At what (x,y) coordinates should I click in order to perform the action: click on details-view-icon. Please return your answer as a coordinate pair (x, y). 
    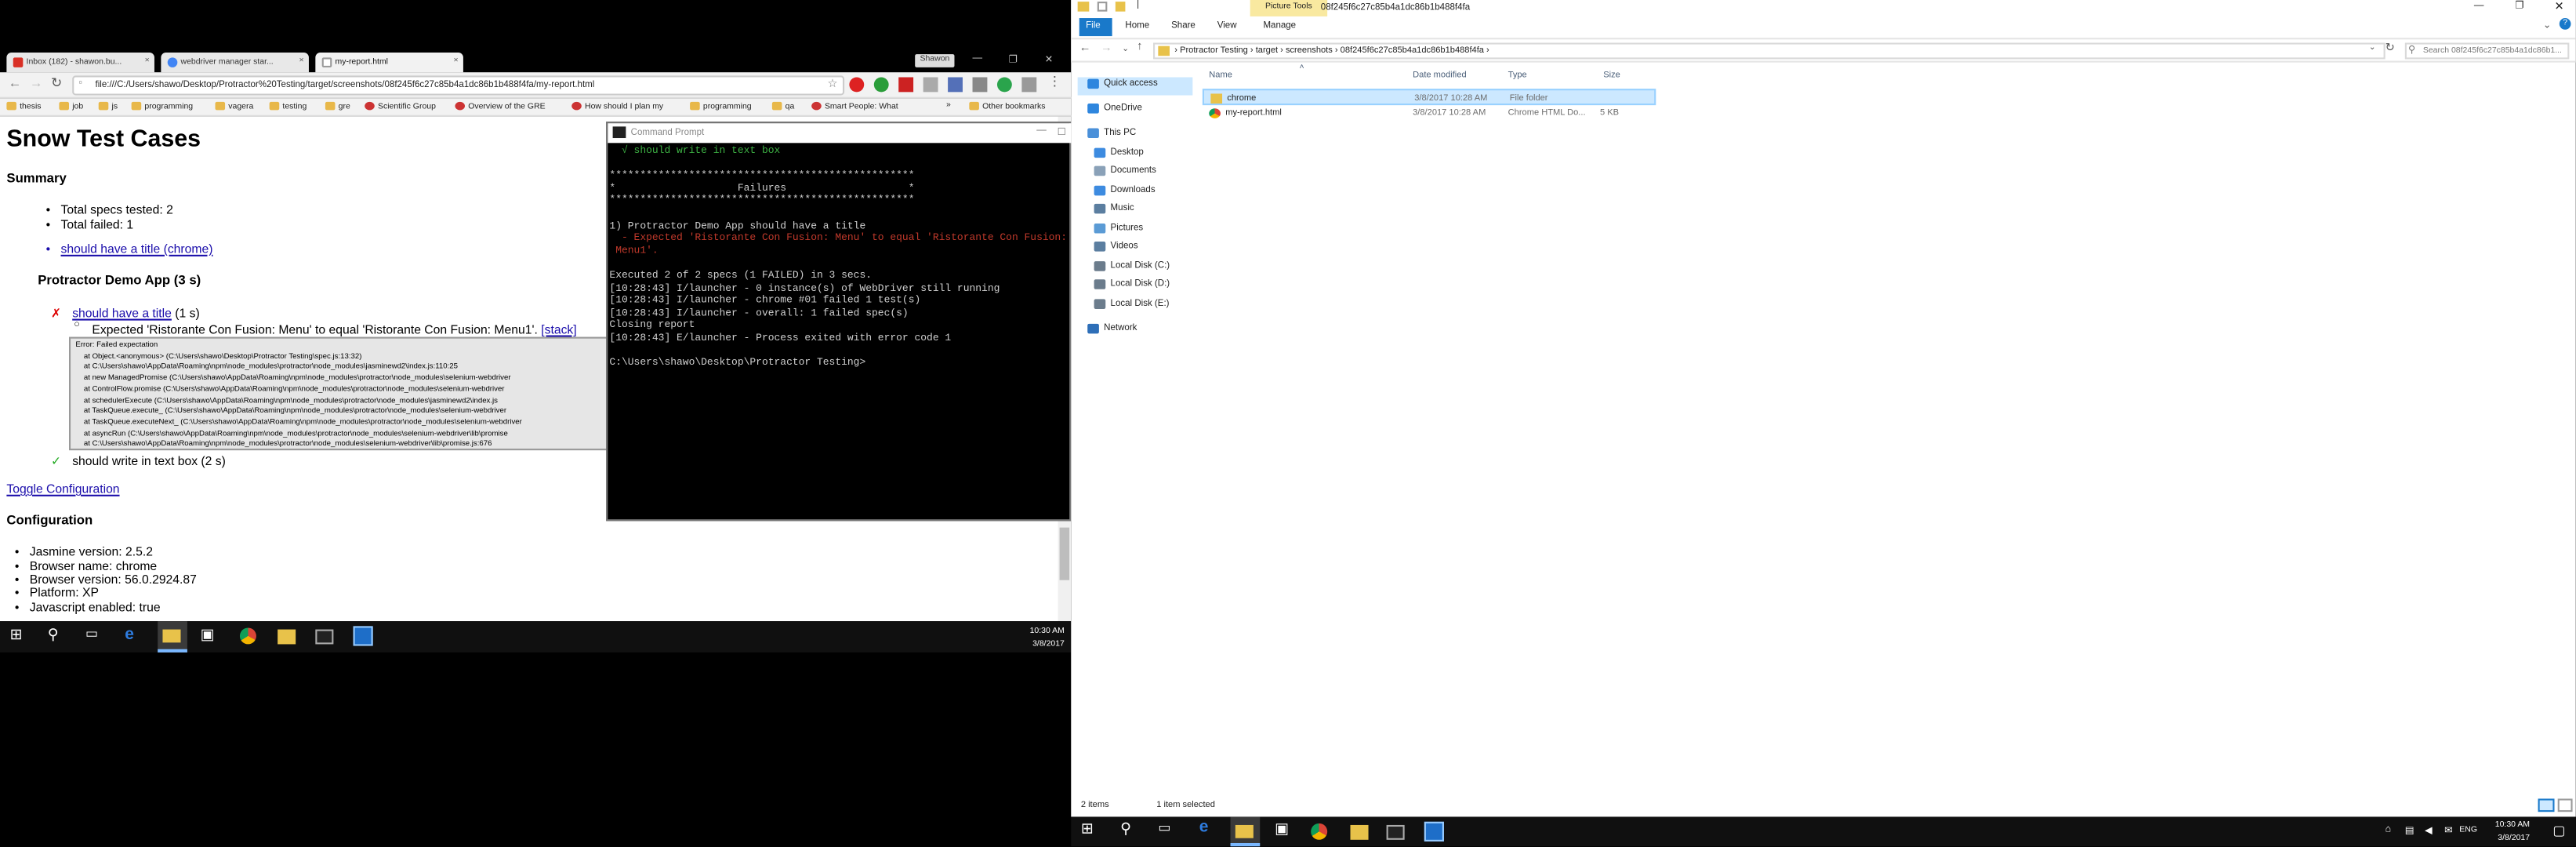
    Looking at the image, I should click on (2547, 805).